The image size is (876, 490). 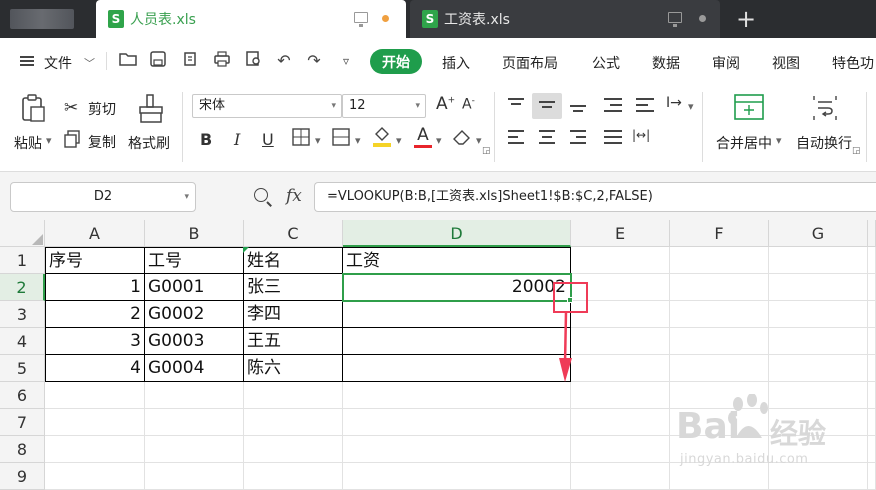 What do you see at coordinates (423, 137) in the screenshot?
I see `font-color-icon: A` at bounding box center [423, 137].